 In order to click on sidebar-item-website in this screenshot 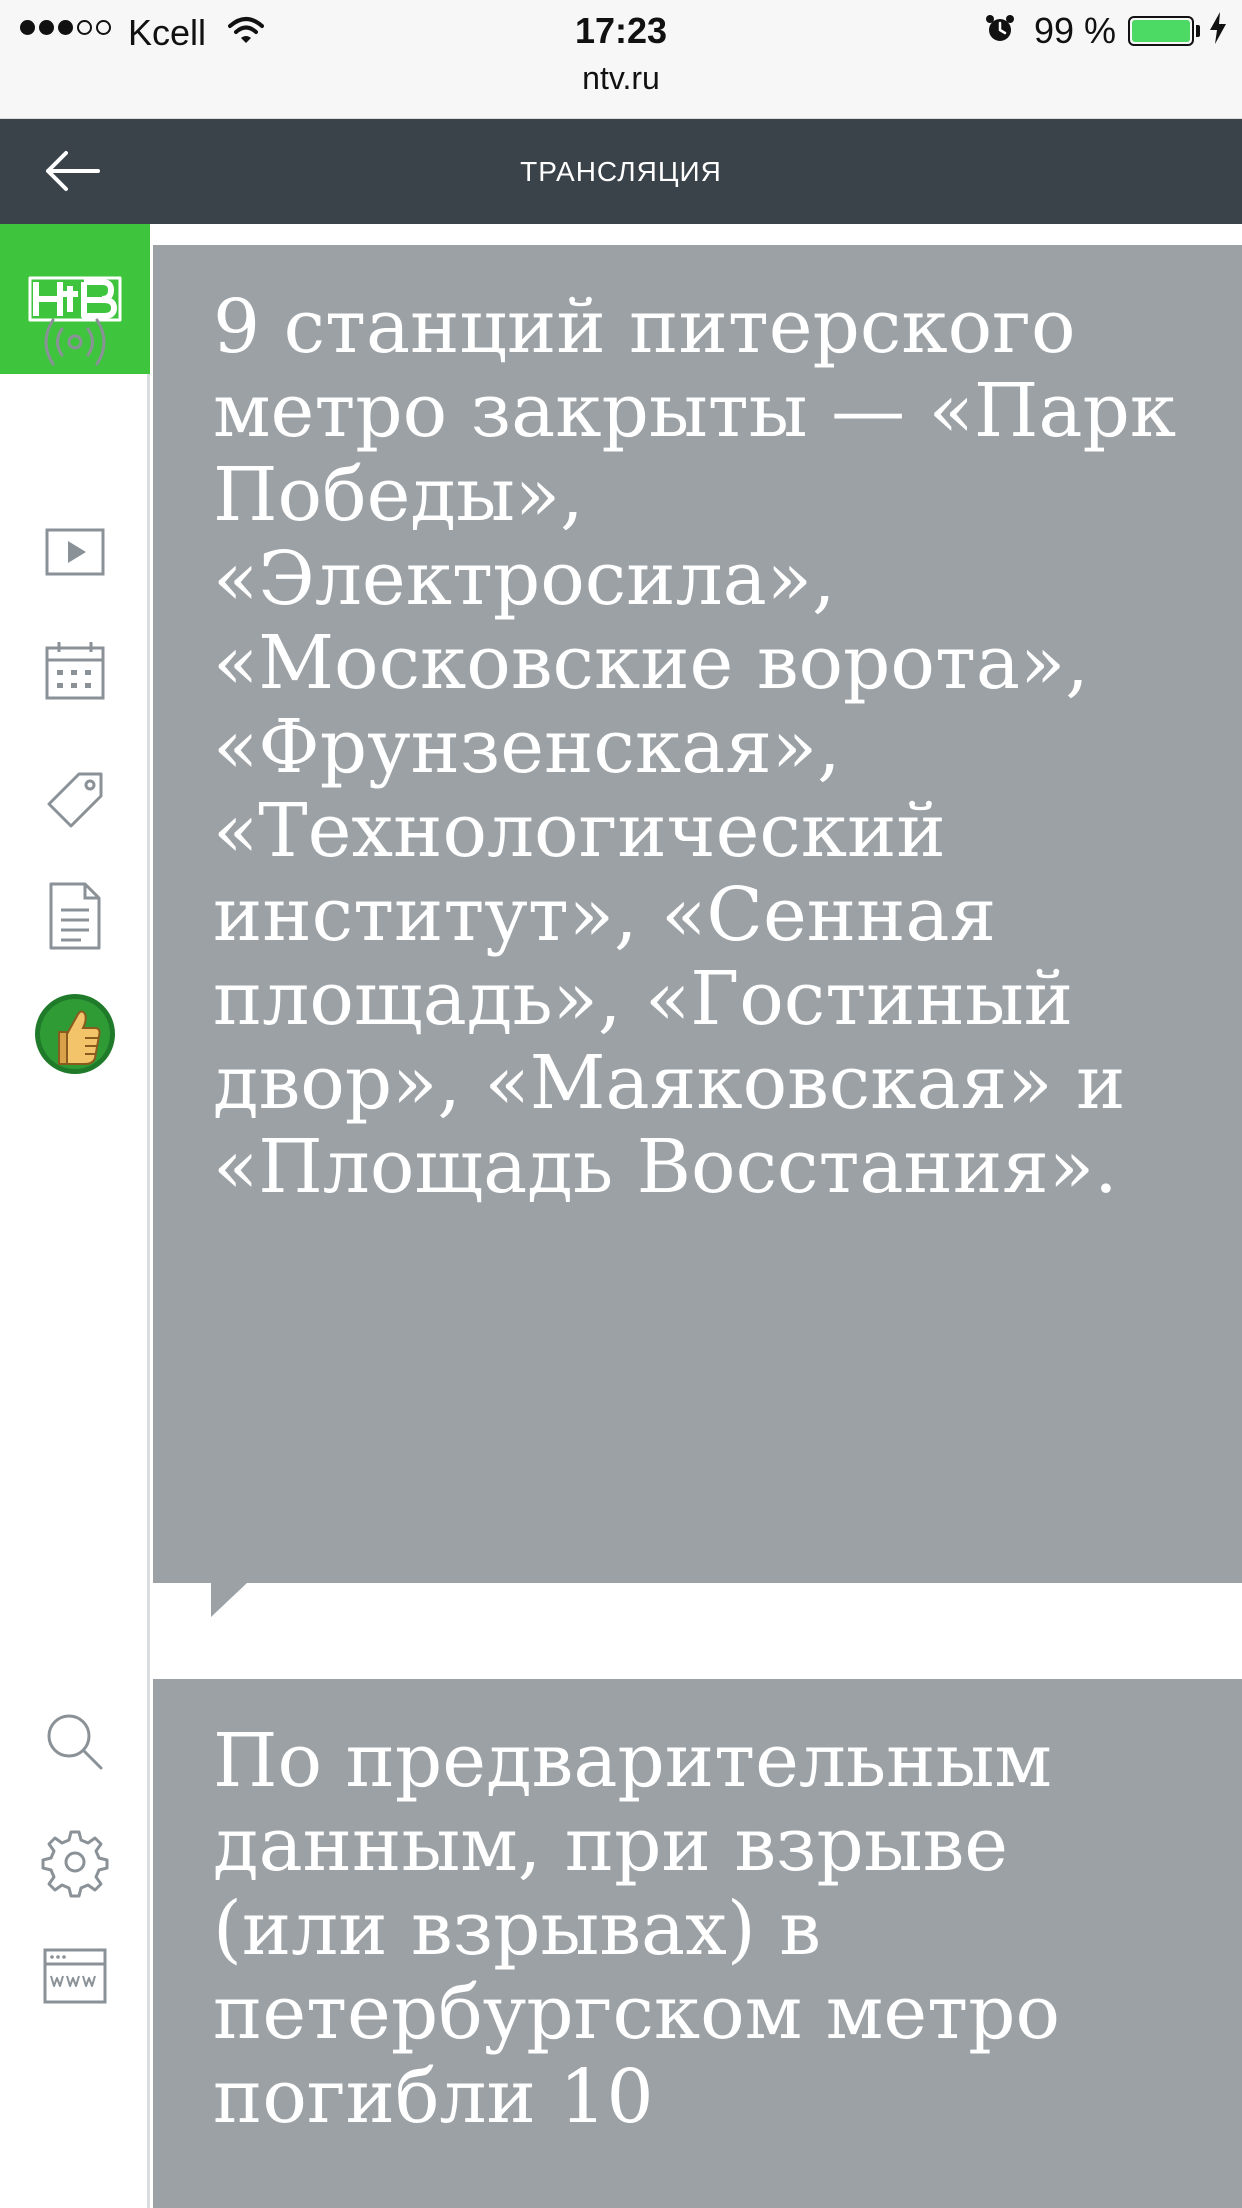, I will do `click(75, 1976)`.